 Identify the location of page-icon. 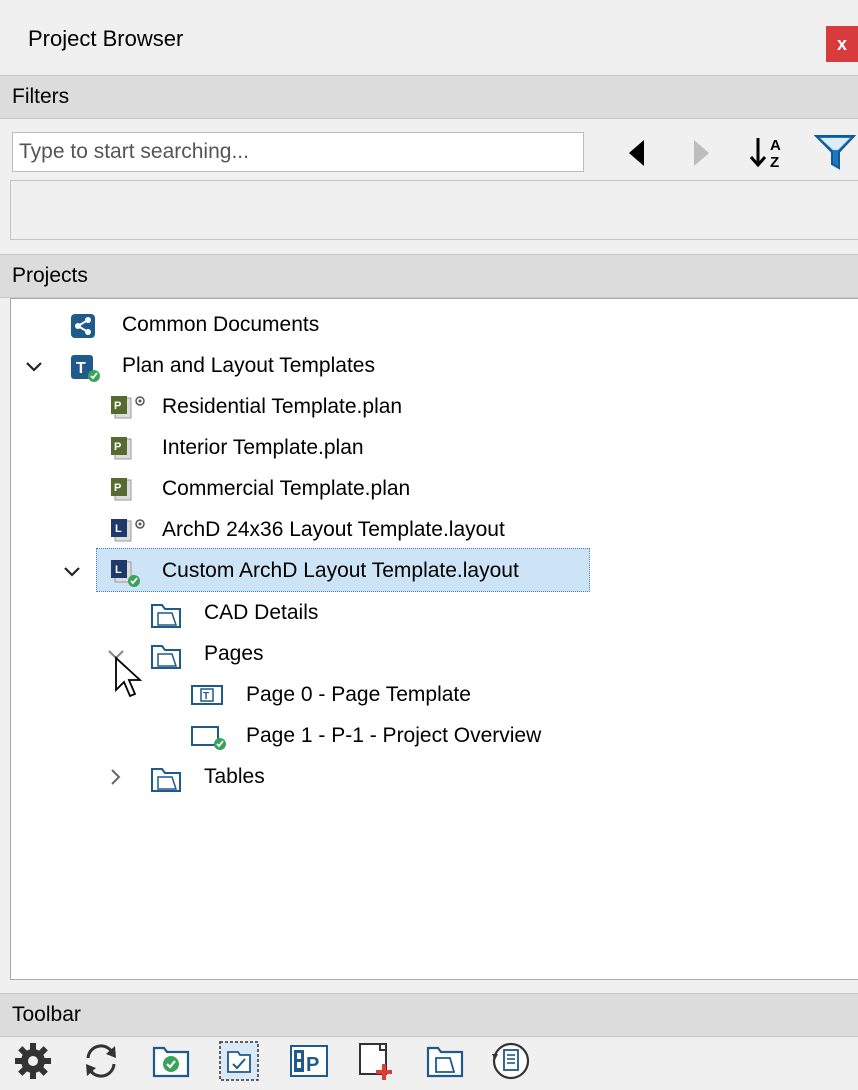
(208, 738).